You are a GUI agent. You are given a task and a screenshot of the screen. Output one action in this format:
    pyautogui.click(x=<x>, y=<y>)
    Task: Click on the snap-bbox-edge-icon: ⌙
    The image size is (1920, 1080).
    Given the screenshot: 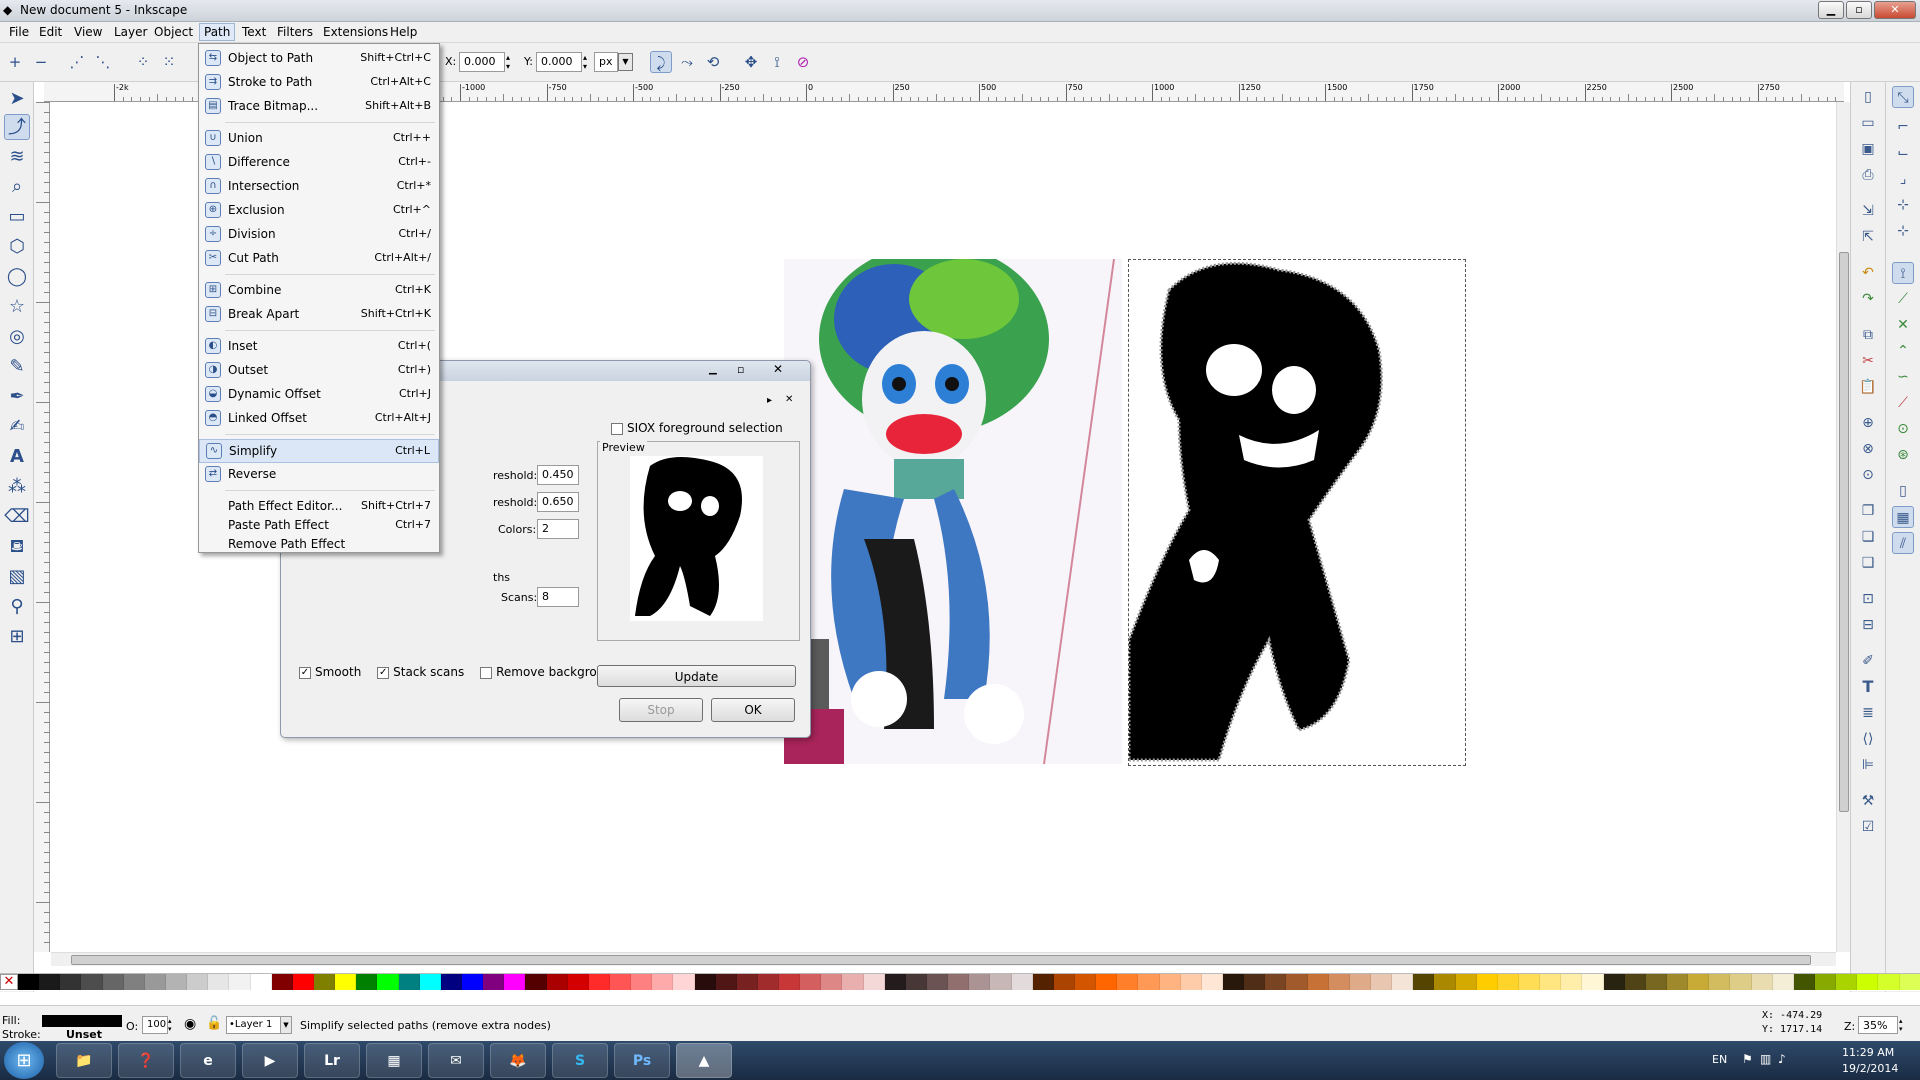 What is the action you would take?
    pyautogui.click(x=1903, y=153)
    